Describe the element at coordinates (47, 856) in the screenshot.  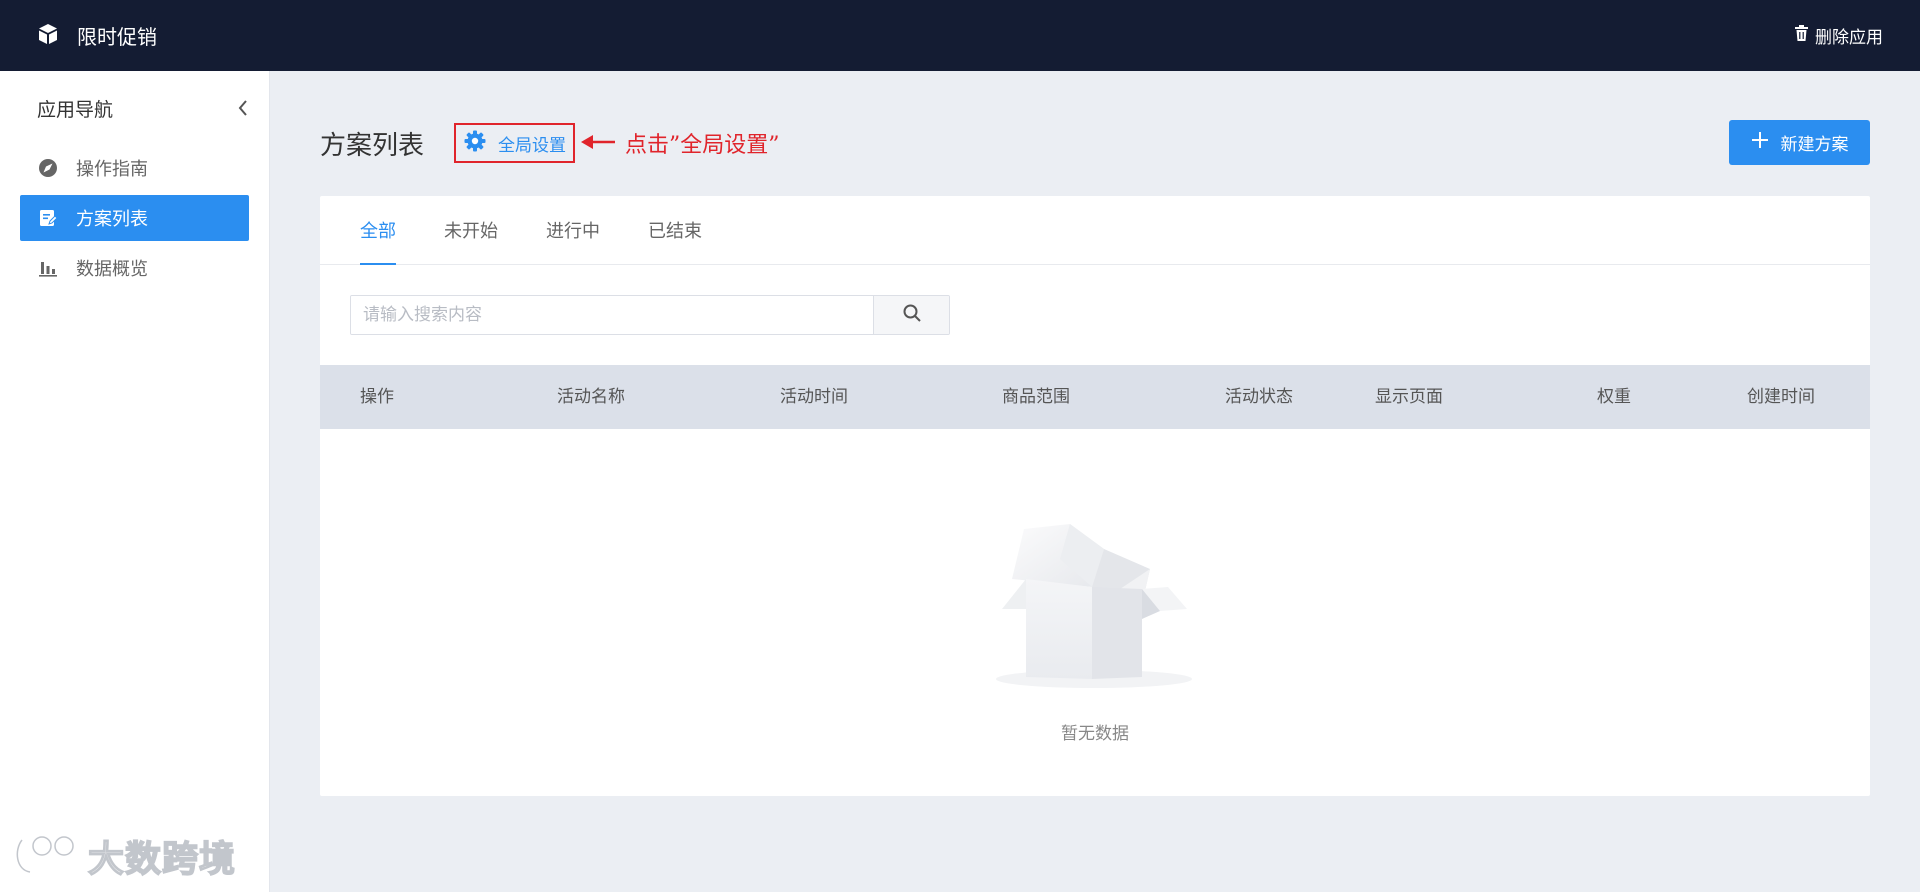
I see `watermark-logo-icon` at that location.